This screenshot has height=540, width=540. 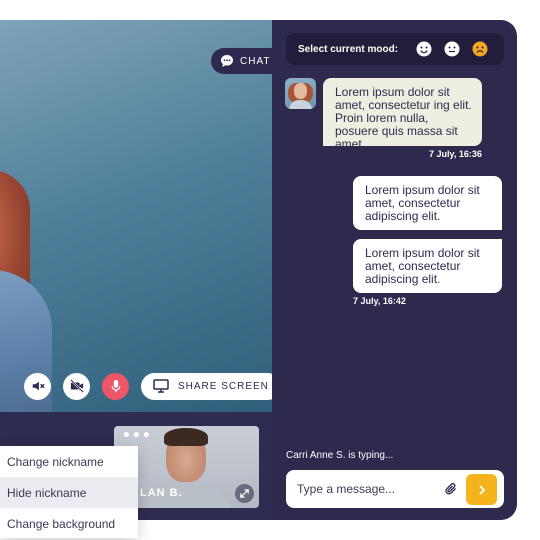 What do you see at coordinates (69, 461) in the screenshot?
I see `menu-item-change-nickname: Change nickname` at bounding box center [69, 461].